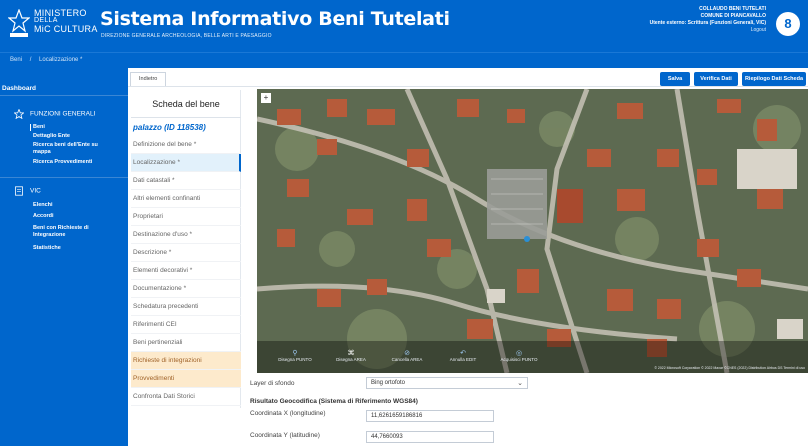  What do you see at coordinates (519, 353) in the screenshot?
I see `target-icon: ◎` at bounding box center [519, 353].